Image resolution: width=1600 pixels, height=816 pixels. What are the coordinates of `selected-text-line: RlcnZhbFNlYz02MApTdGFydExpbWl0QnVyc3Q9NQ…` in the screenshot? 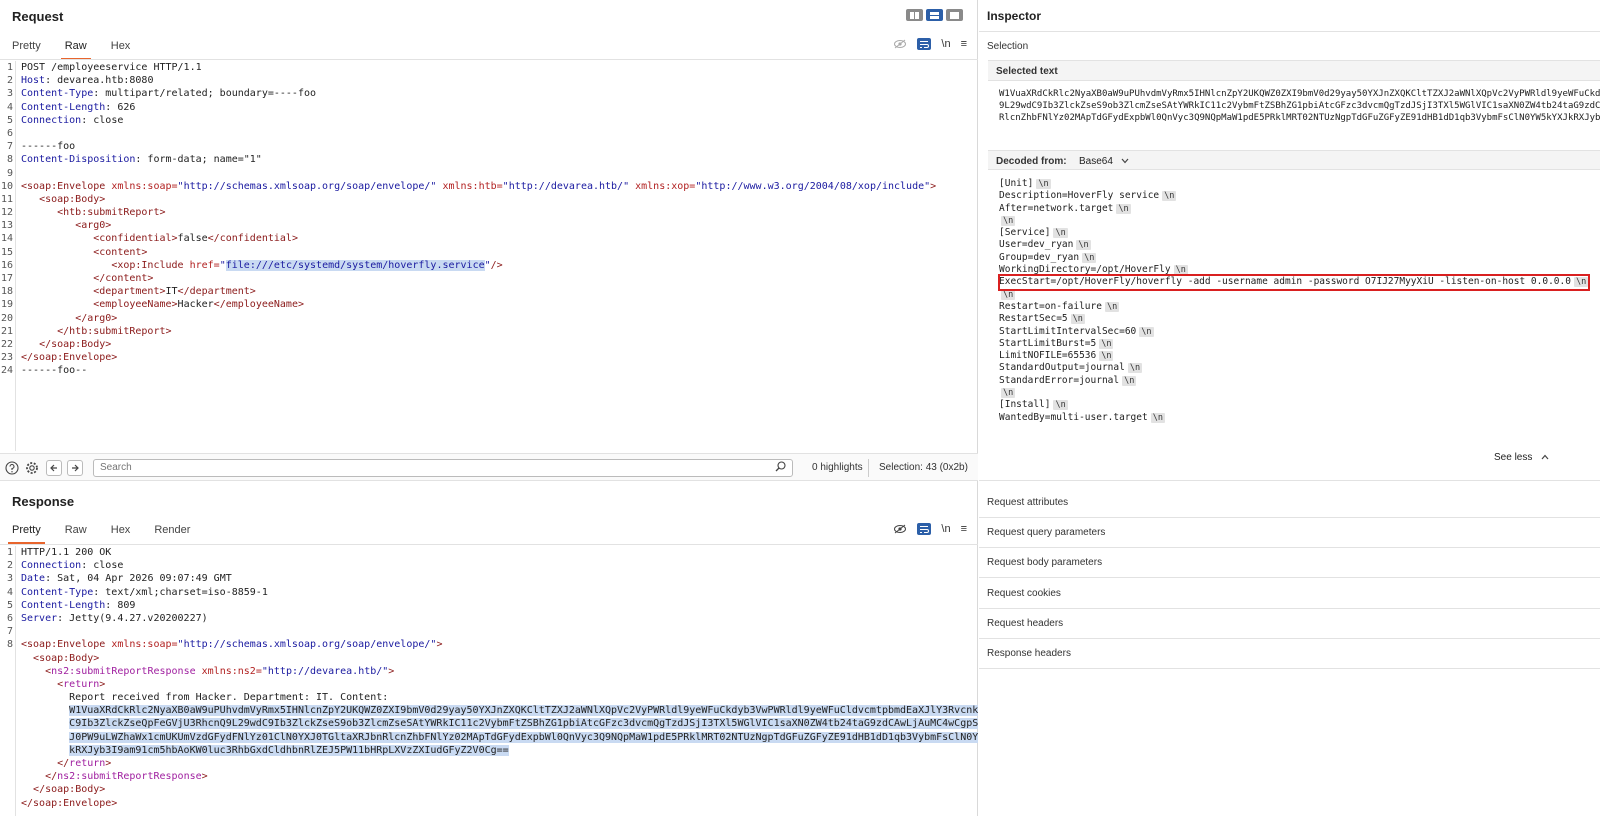 It's located at (1299, 118).